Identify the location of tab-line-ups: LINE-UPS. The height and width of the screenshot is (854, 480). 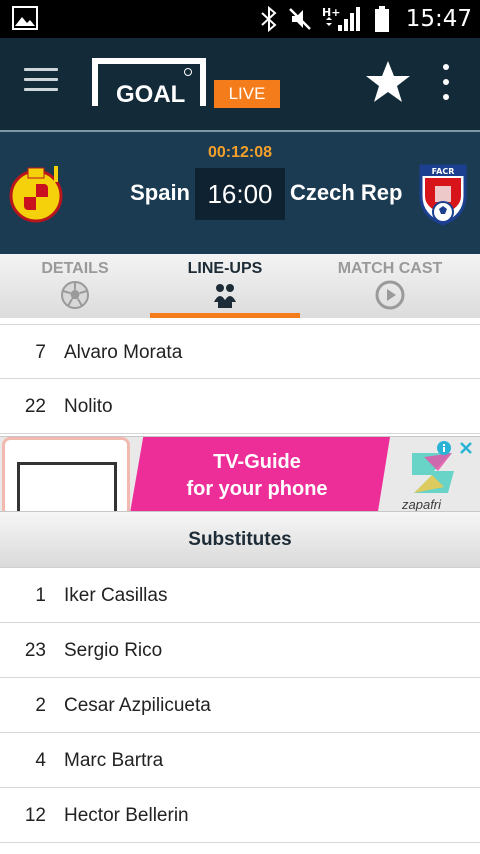
(225, 286).